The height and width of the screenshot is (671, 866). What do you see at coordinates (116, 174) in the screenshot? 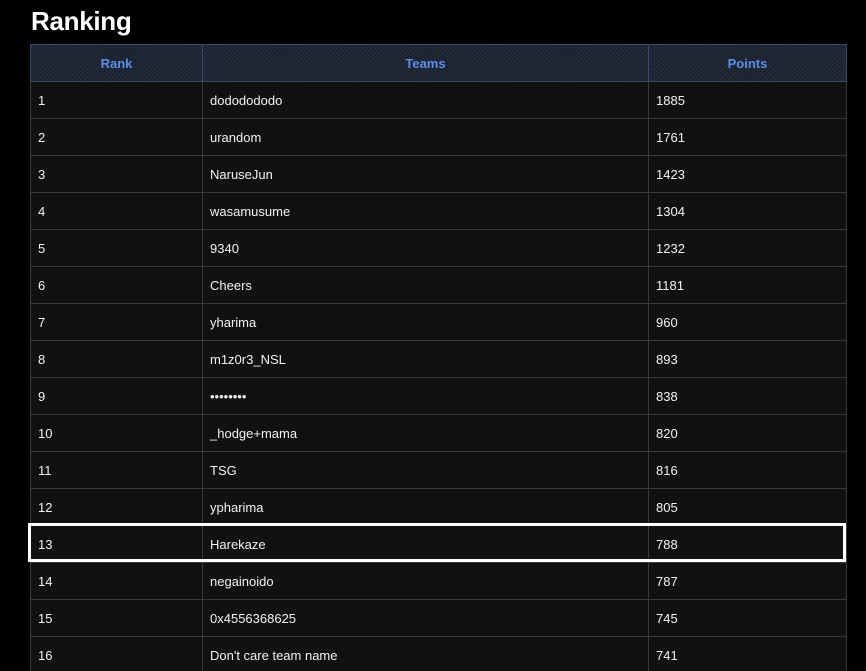
I see `rank-cell: 3` at bounding box center [116, 174].